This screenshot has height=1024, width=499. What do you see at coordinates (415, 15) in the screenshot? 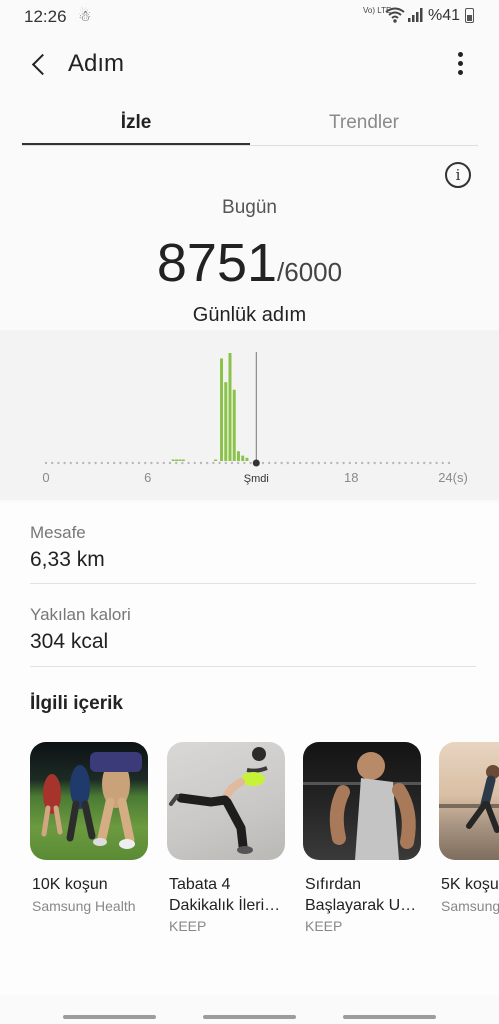
I see `signal-icon` at bounding box center [415, 15].